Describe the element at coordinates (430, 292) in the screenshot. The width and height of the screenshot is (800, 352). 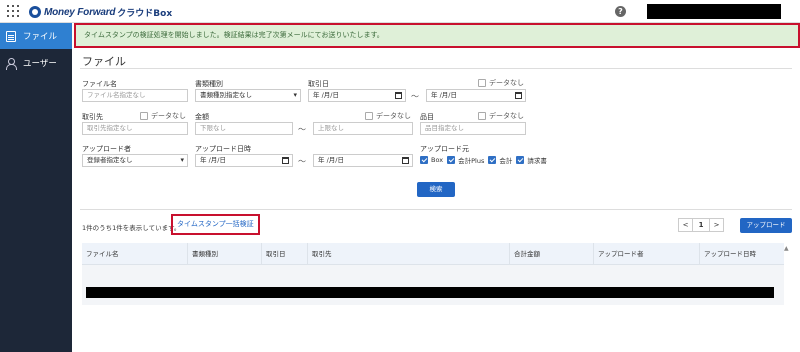
I see `table-row` at that location.